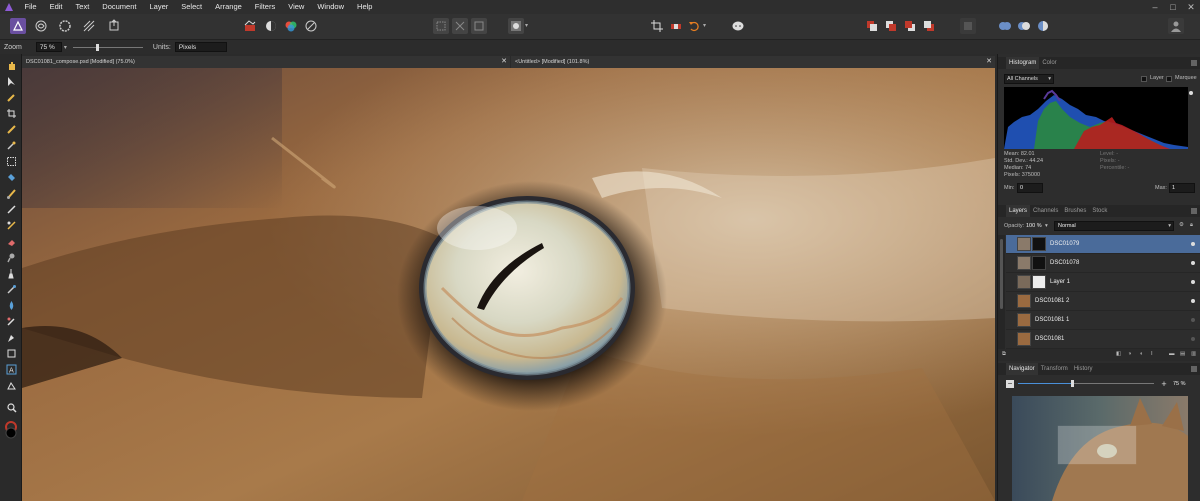  I want to click on red-eye-tool-icon, so click(11, 321).